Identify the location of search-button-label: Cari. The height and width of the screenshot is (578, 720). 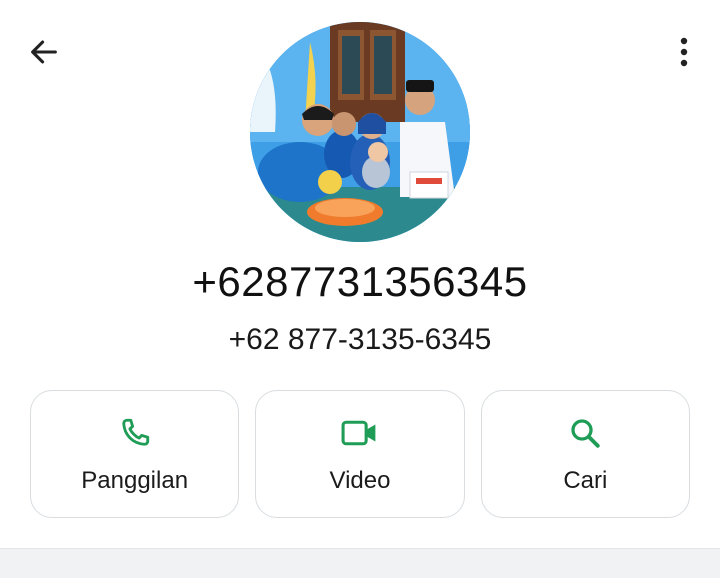
(585, 480).